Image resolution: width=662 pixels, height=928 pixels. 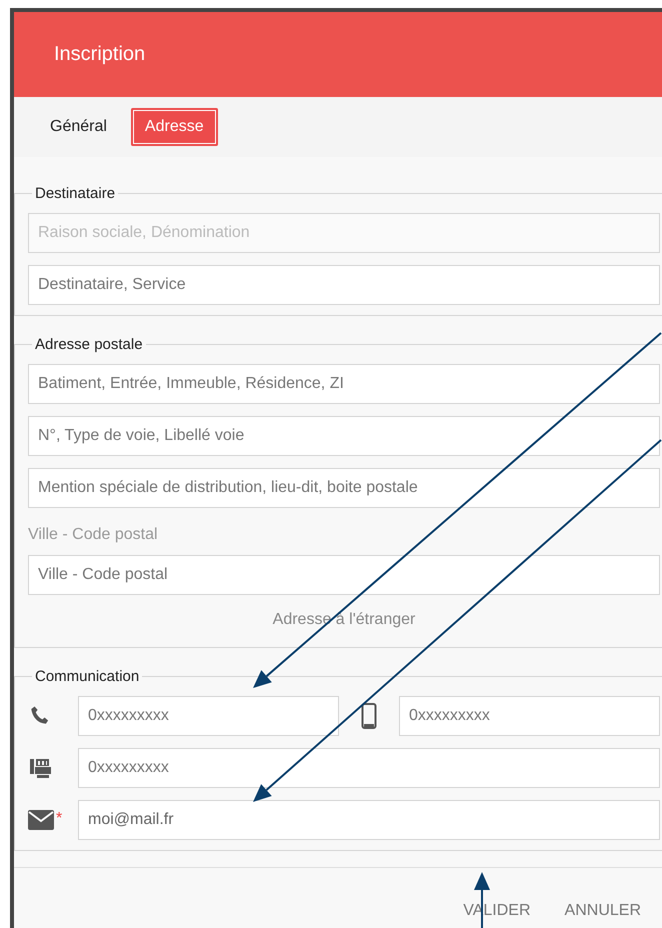 I want to click on text-field: moi@mail.fr, so click(x=369, y=820).